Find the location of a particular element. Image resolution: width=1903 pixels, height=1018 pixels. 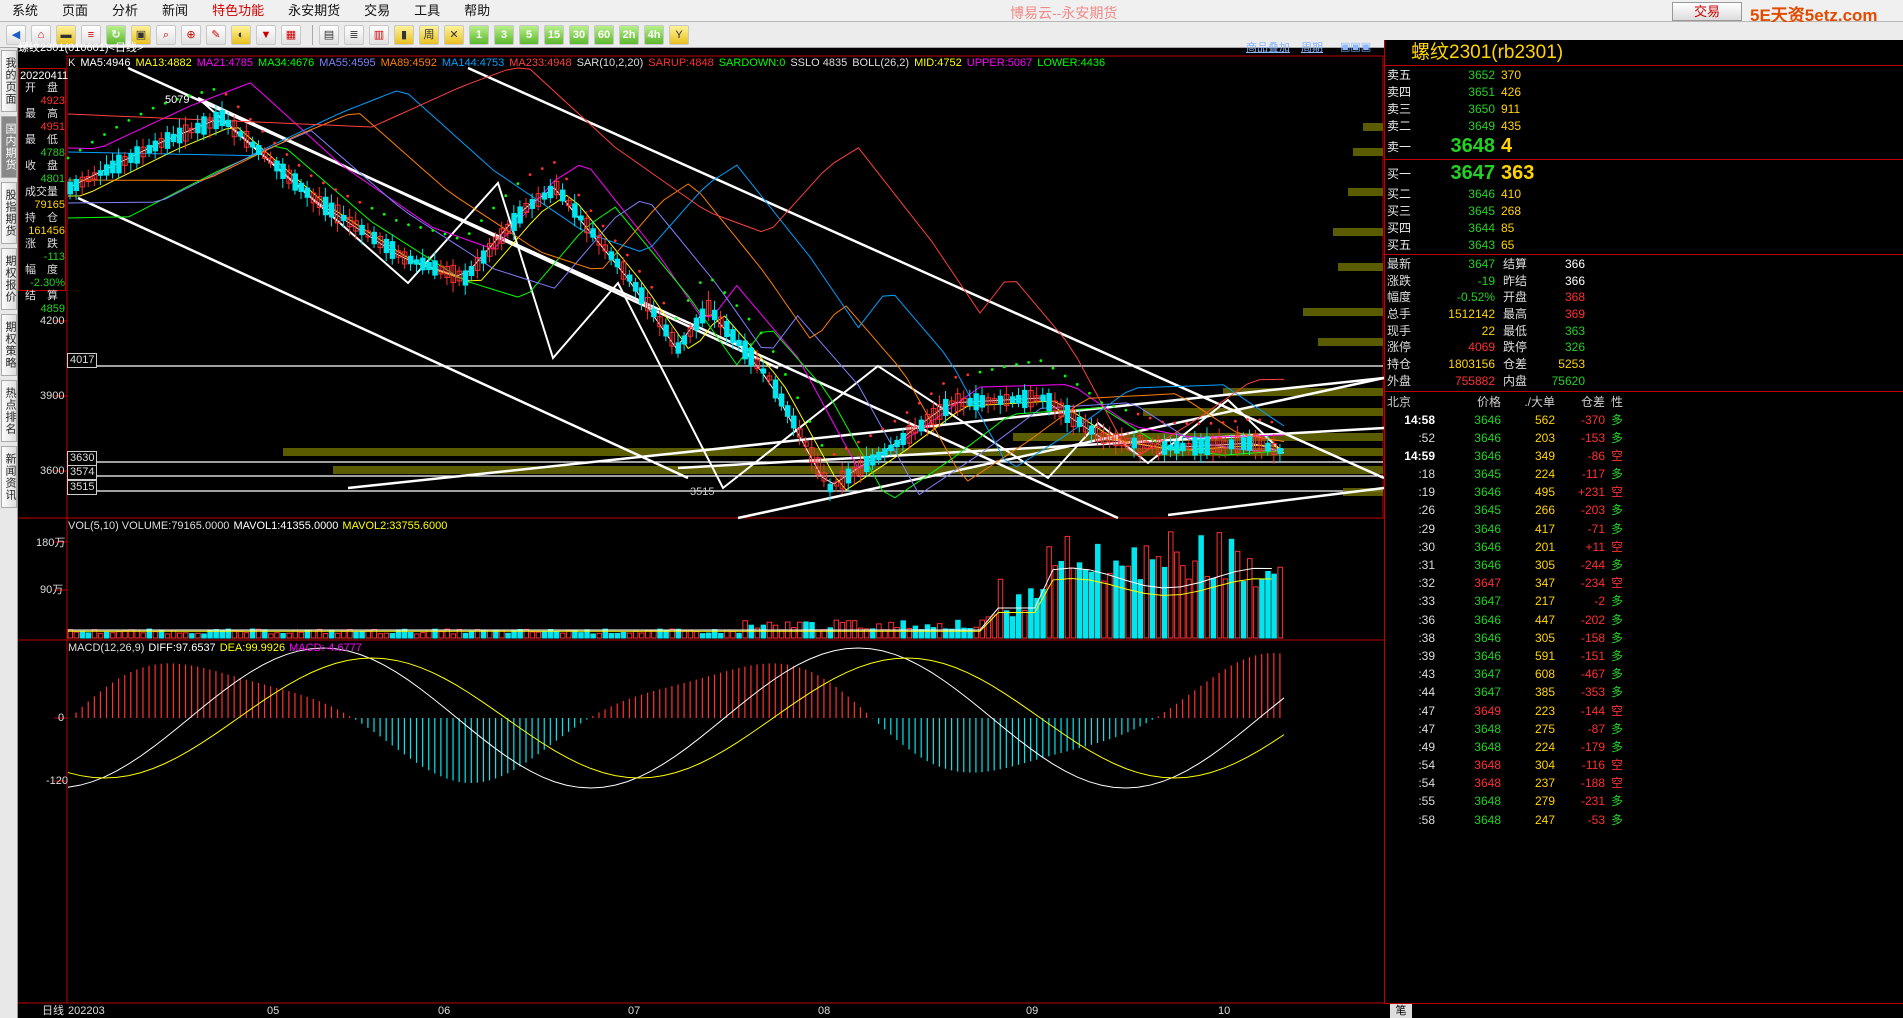

tab-domestic-futures: 国内期货 is located at coordinates (9, 147).